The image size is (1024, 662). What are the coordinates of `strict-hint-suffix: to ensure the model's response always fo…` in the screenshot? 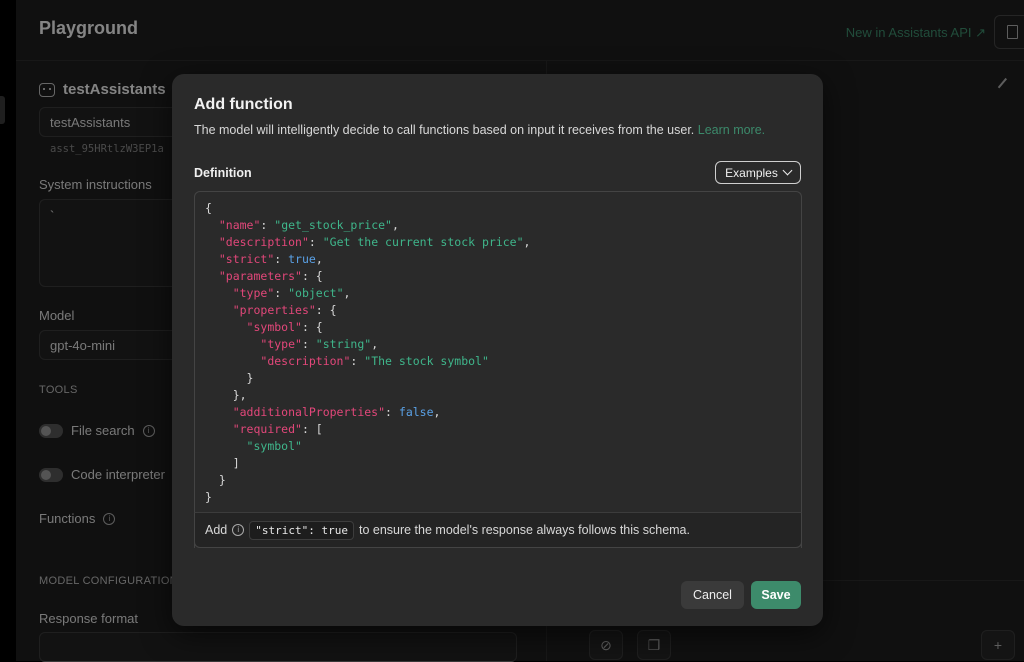 It's located at (524, 530).